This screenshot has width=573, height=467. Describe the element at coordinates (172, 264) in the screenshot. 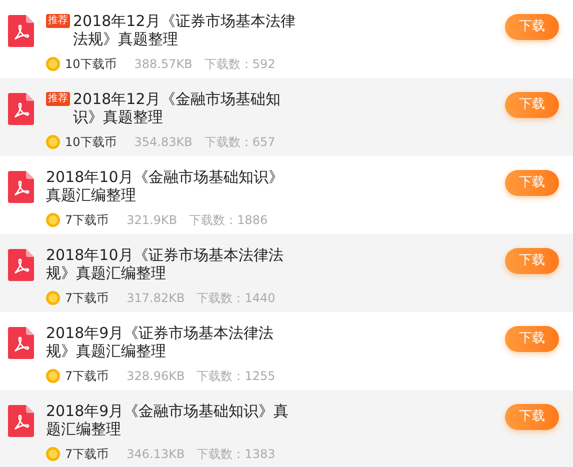

I see `file-title: 2018年10月《证券市场基本法律法规》真题汇编整理` at that location.